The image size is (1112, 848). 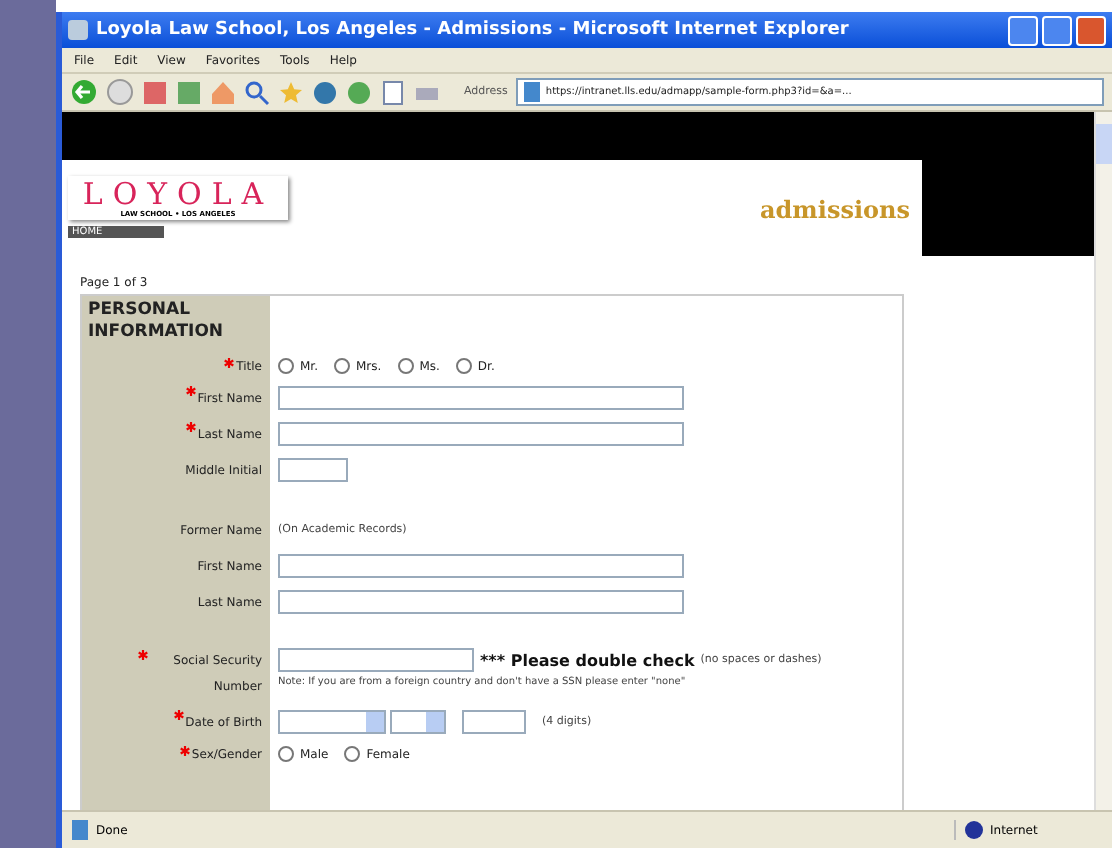 I want to click on search-icon, so click(x=257, y=92).